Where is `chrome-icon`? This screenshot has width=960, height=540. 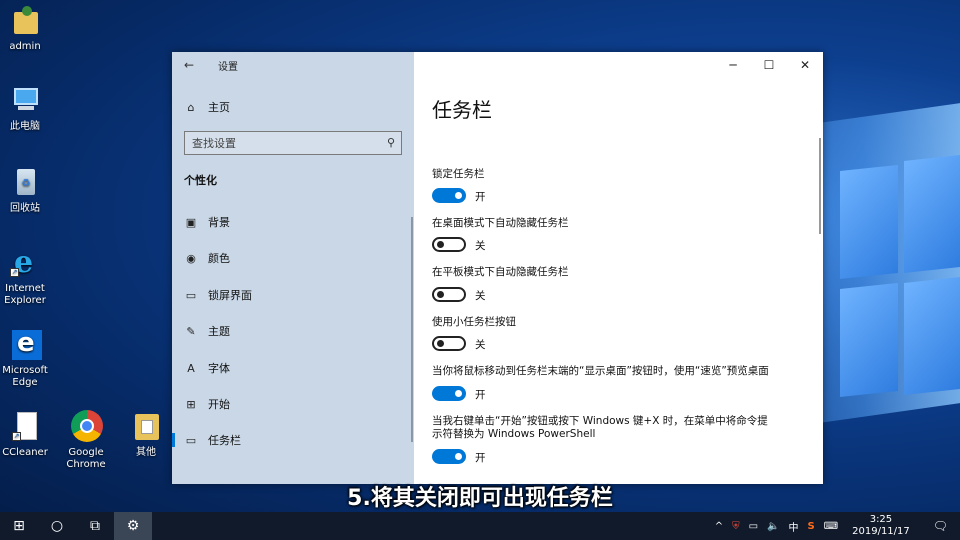
chrome-icon is located at coordinates (86, 427).